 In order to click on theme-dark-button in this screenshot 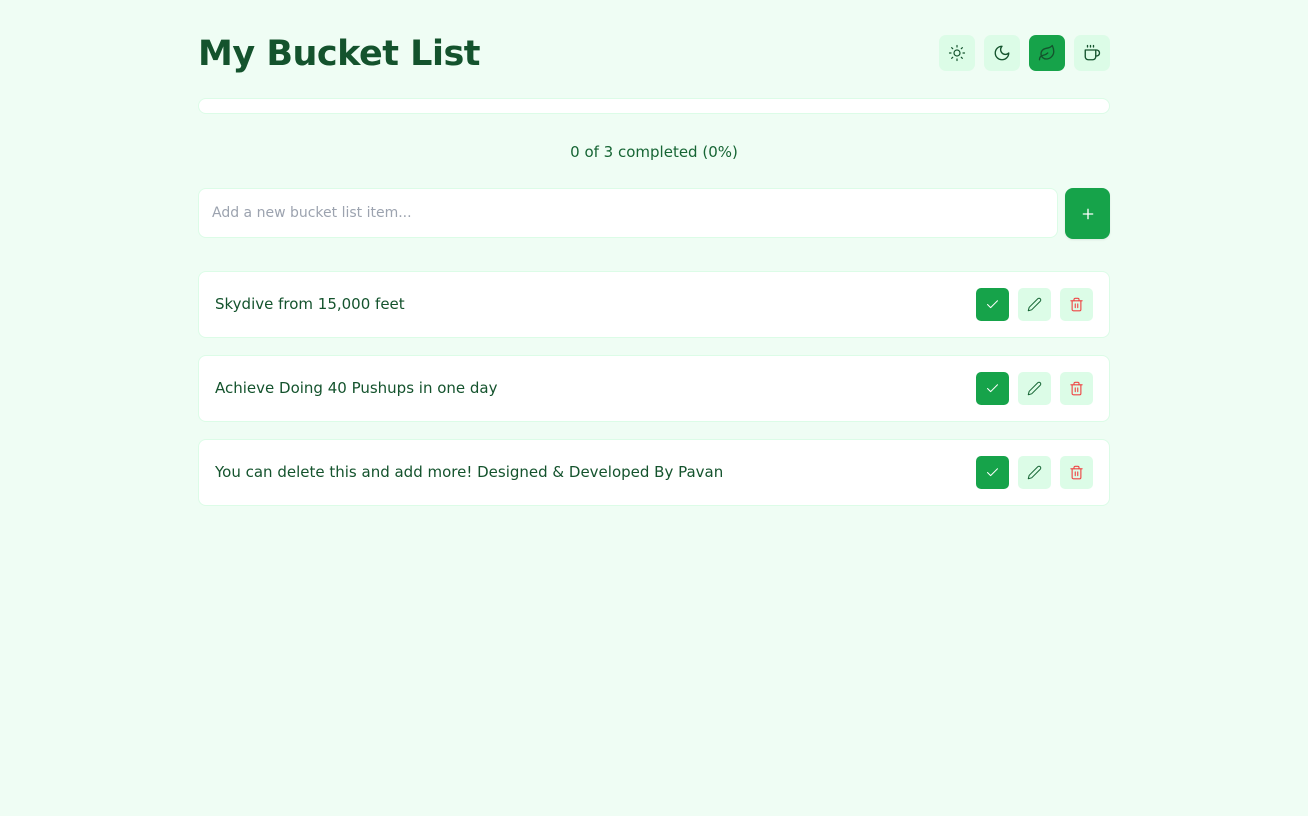, I will do `click(1002, 53)`.